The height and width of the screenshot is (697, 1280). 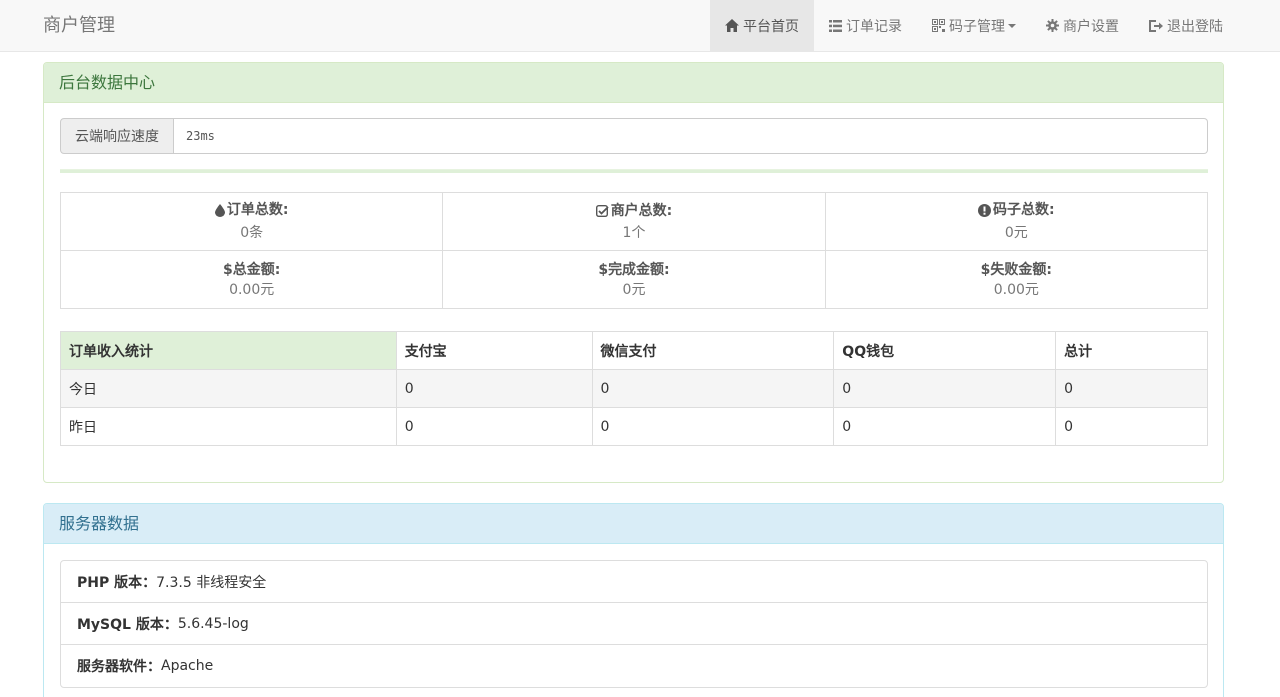 I want to click on logout-icon, so click(x=1156, y=25).